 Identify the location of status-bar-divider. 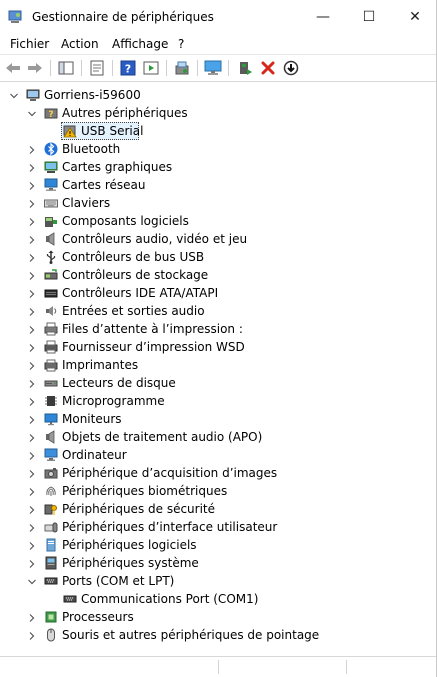
(346, 667).